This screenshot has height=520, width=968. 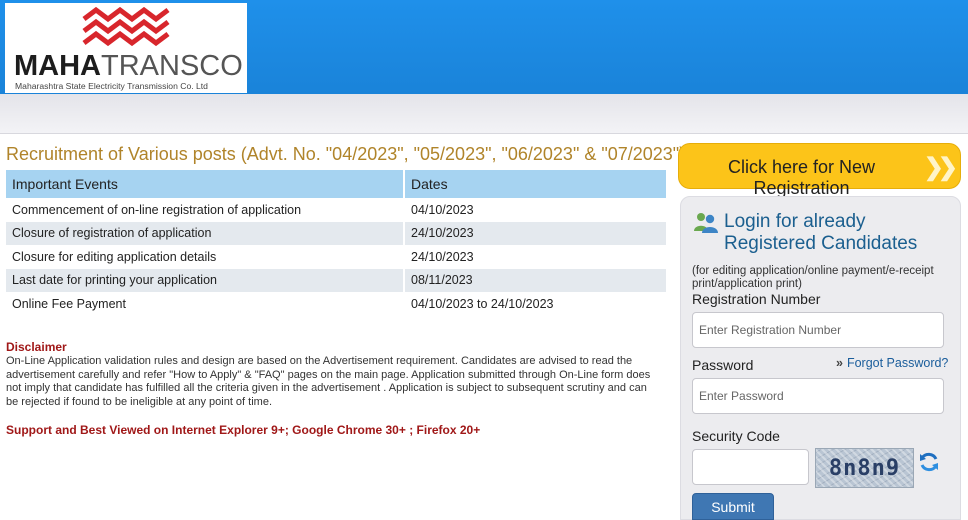 What do you see at coordinates (839, 363) in the screenshot?
I see `double-chevron-right-icon: »` at bounding box center [839, 363].